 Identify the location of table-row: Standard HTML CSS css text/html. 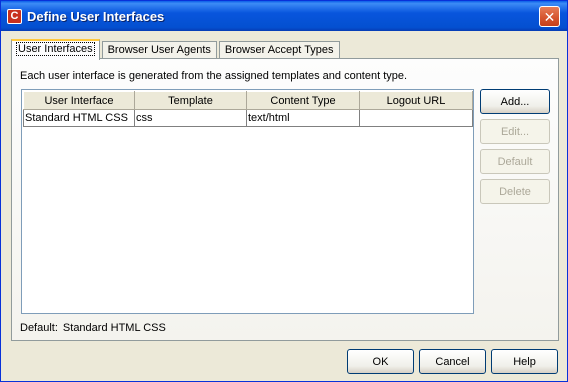
(248, 118).